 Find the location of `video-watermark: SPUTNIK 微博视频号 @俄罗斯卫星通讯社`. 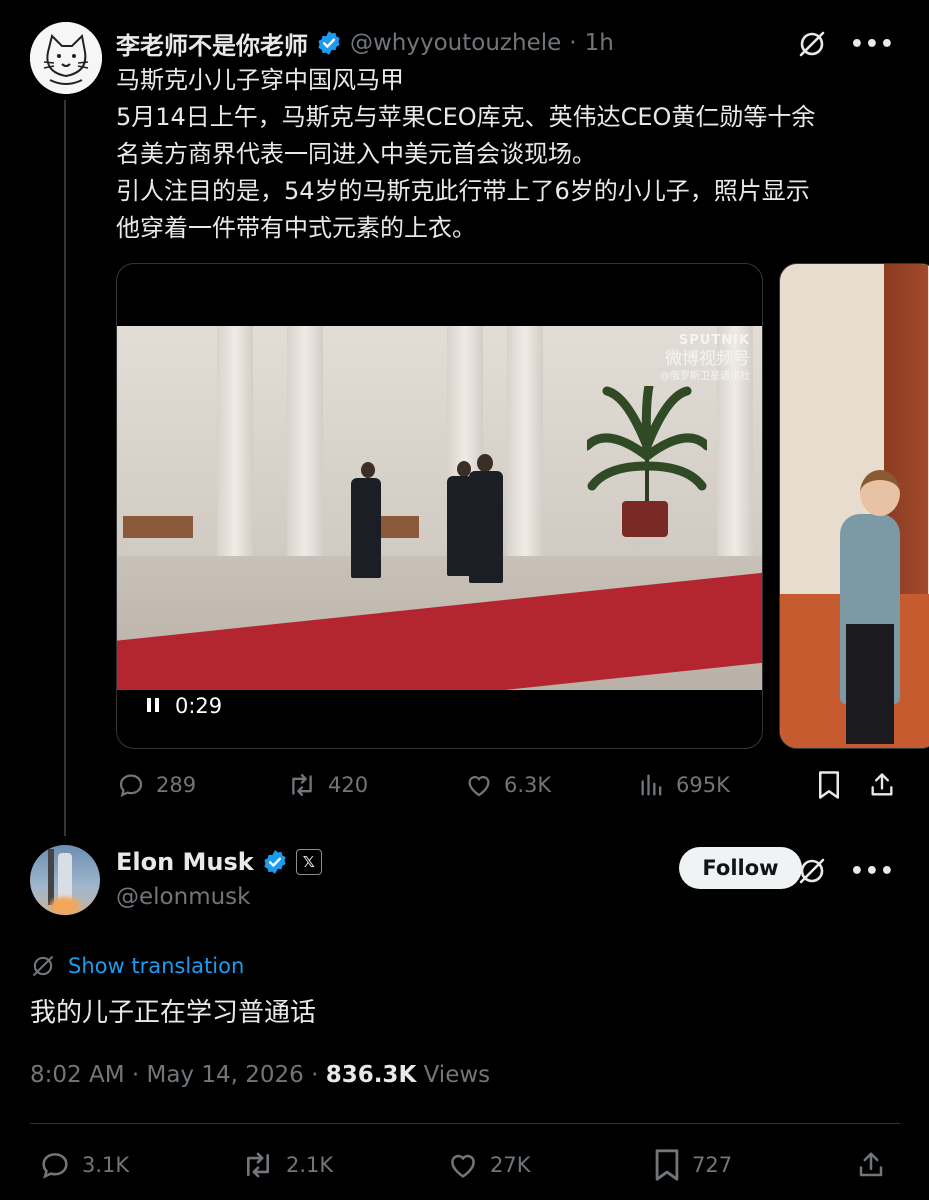

video-watermark: SPUTNIK 微博视频号 @俄罗斯卫星通讯社 is located at coordinates (705, 359).